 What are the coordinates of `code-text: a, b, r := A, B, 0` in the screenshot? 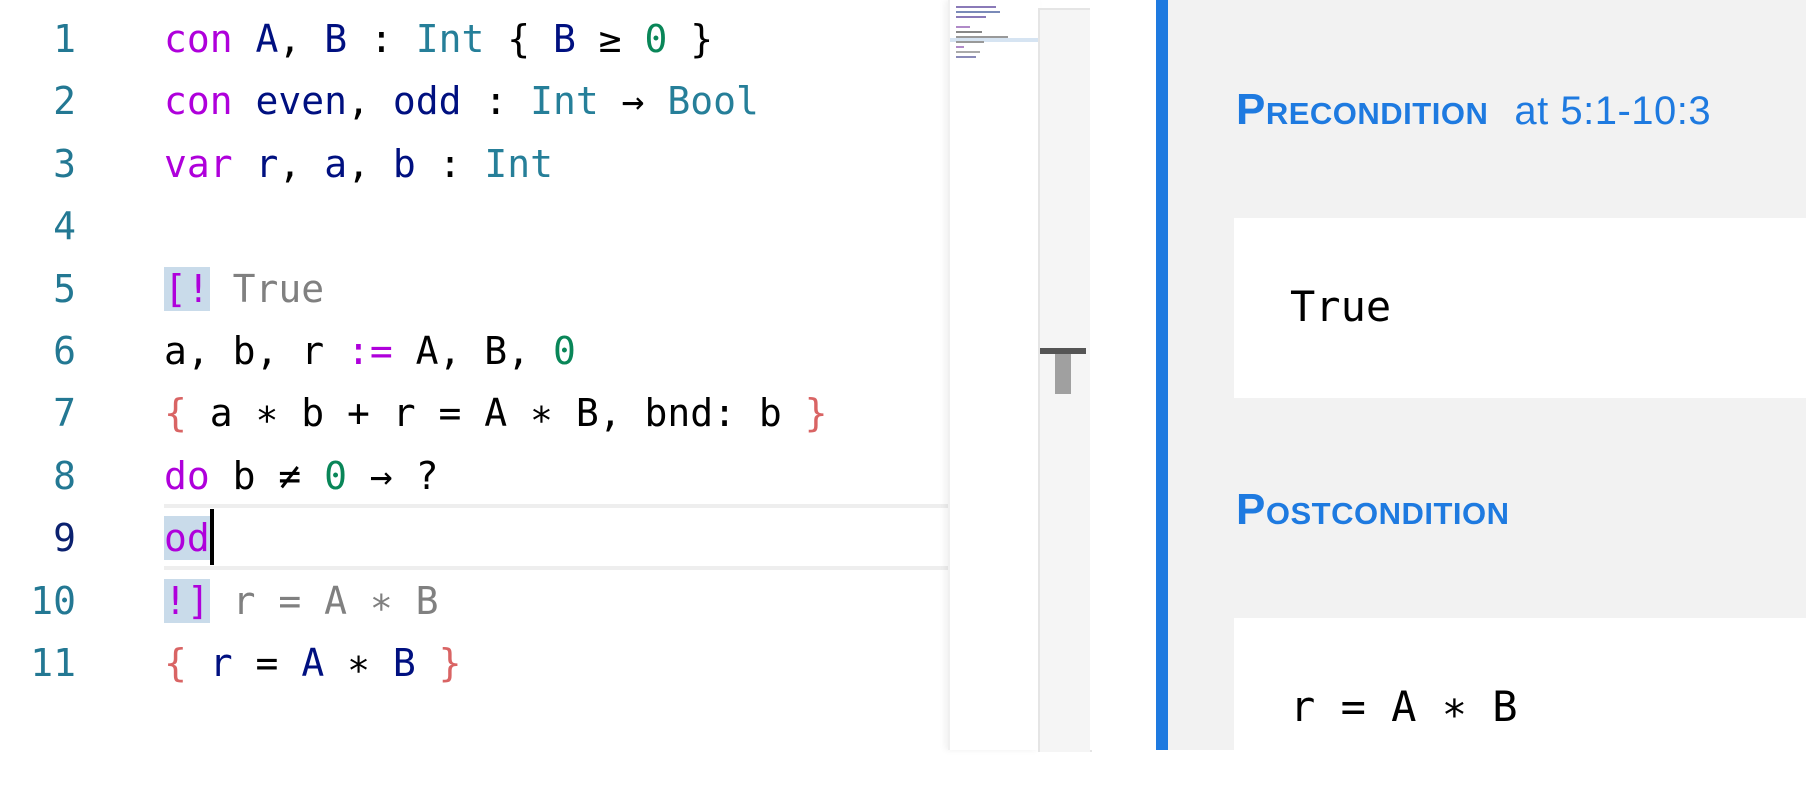 It's located at (370, 351).